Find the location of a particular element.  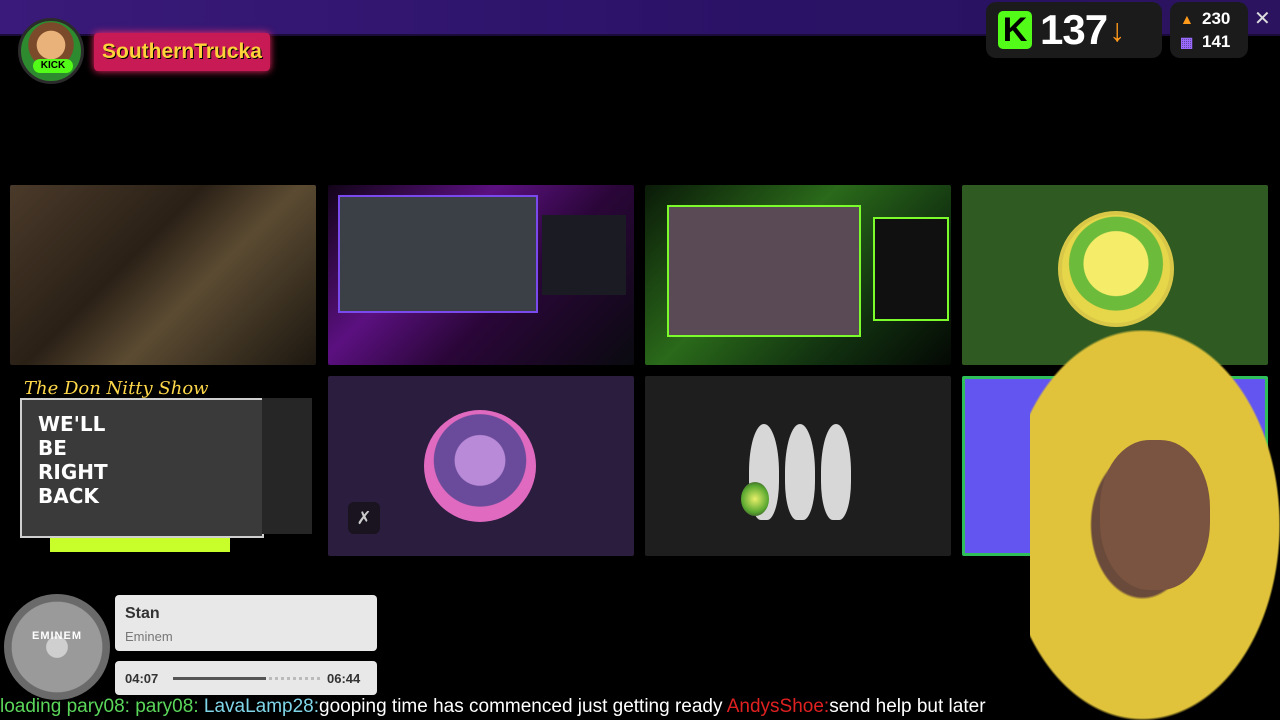

brb-banner-strip is located at coordinates (140, 545).